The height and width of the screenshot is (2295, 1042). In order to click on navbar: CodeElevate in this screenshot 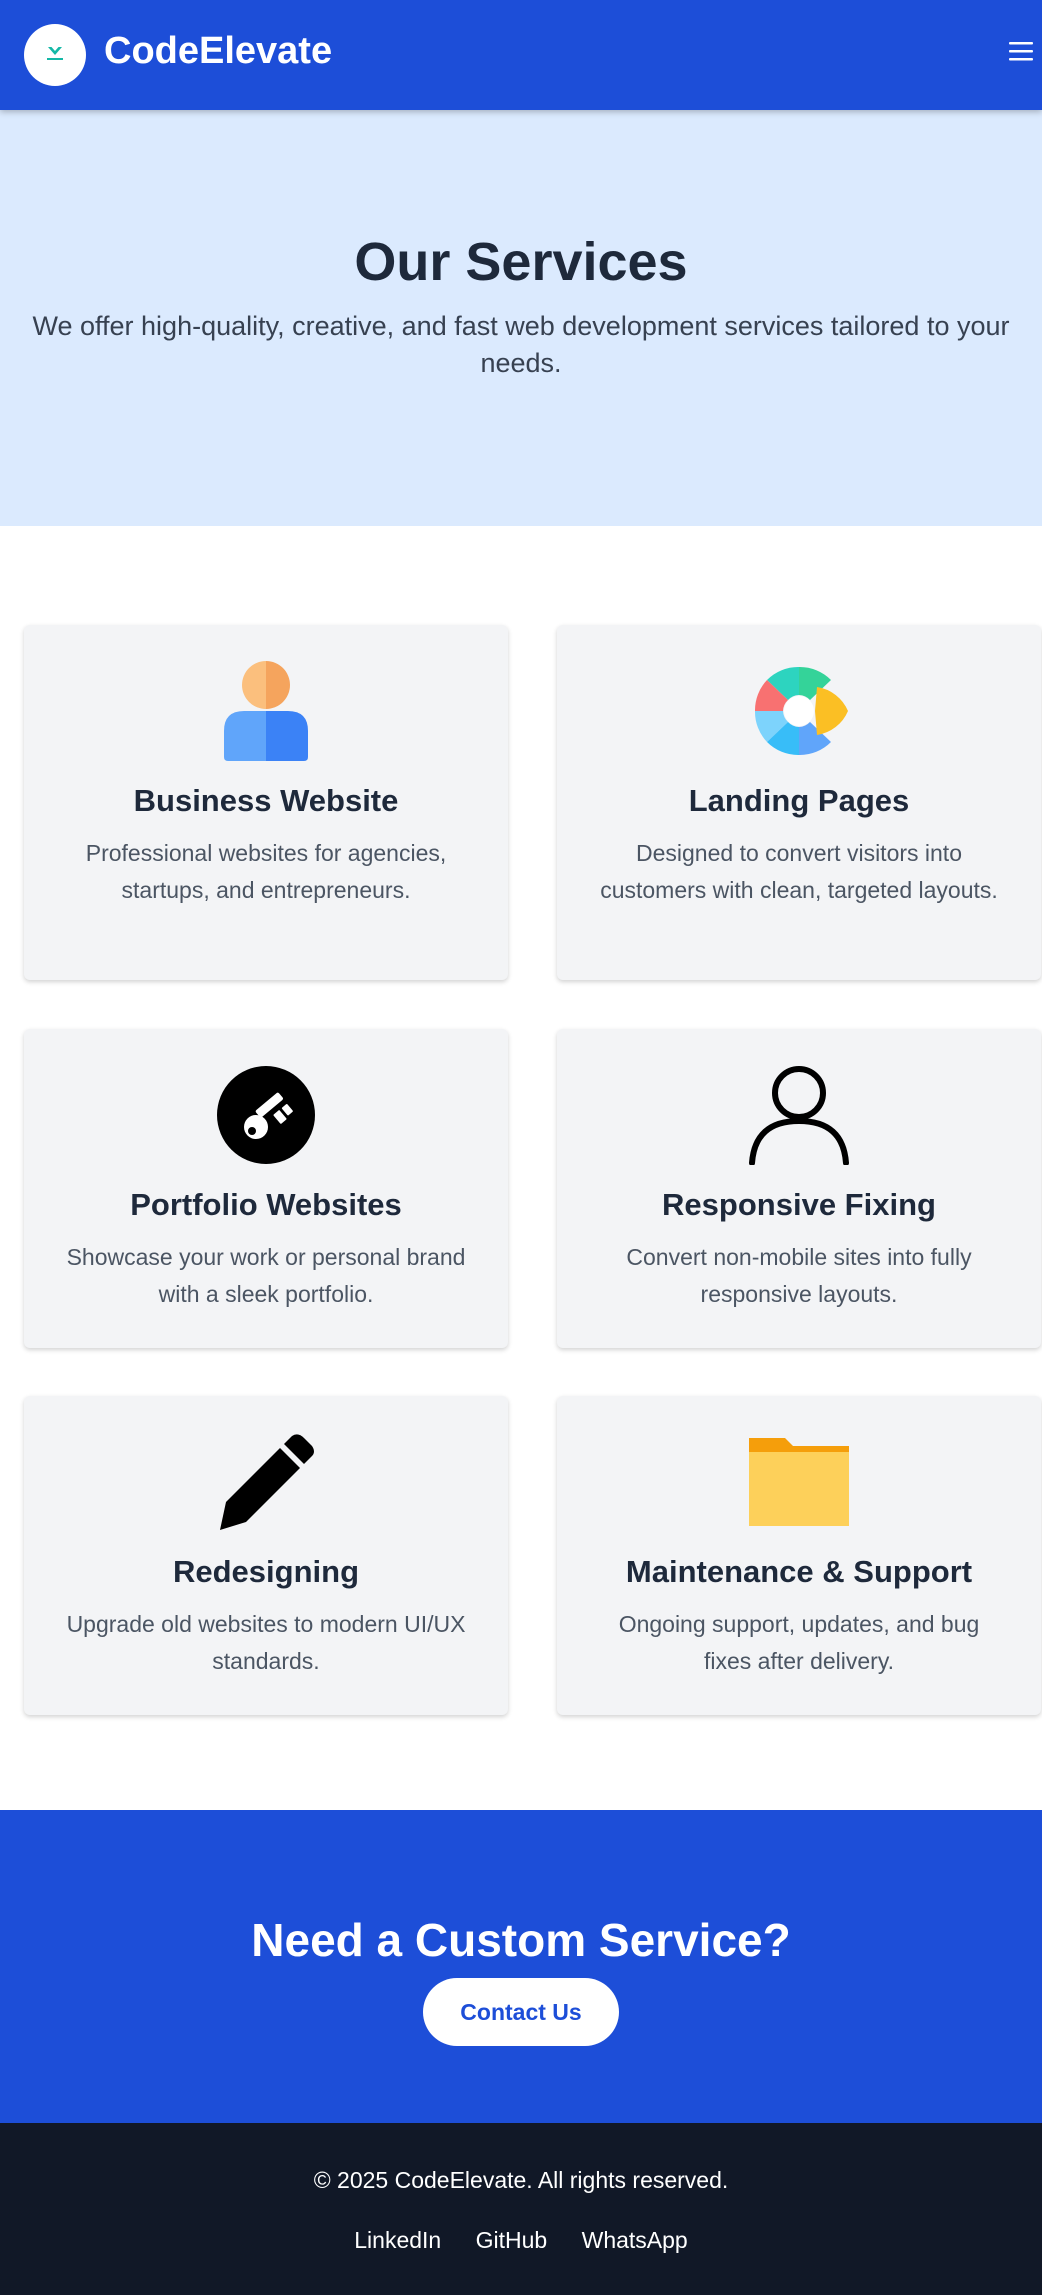, I will do `click(521, 55)`.